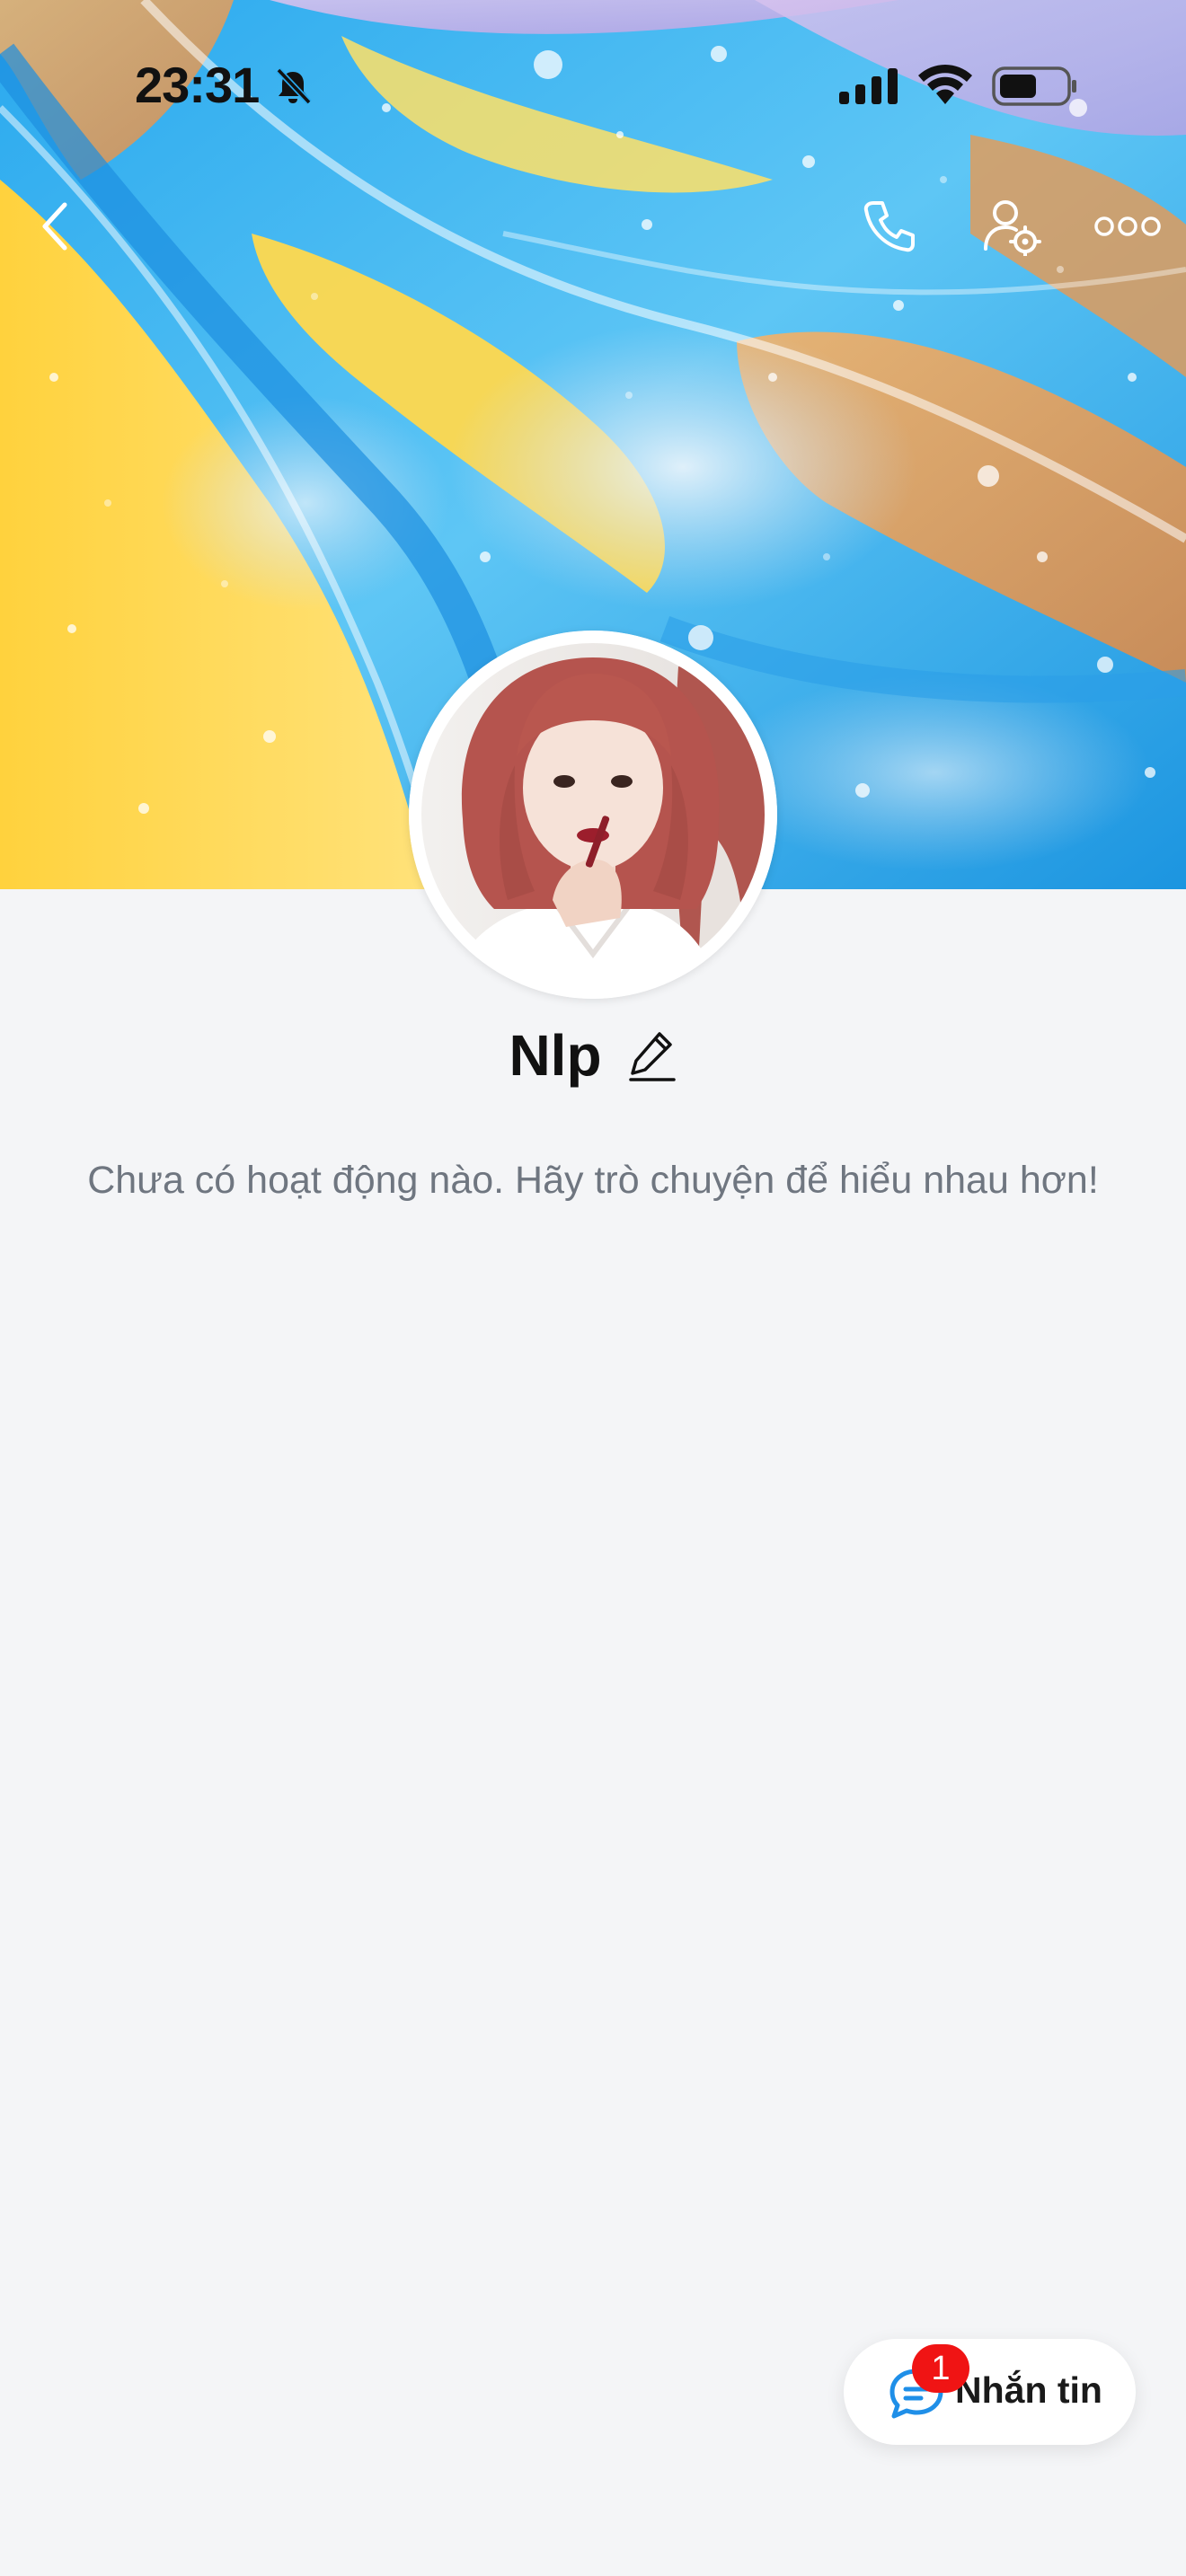  Describe the element at coordinates (555, 1055) in the screenshot. I see `profile-name: Nlp` at that location.